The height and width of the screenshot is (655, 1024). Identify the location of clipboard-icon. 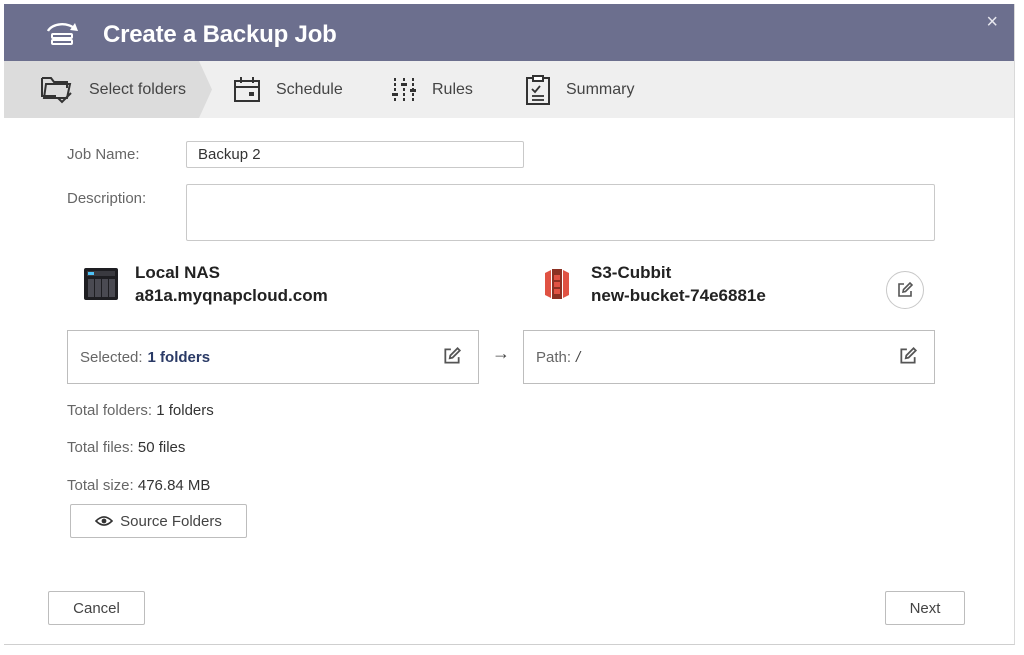
(538, 89).